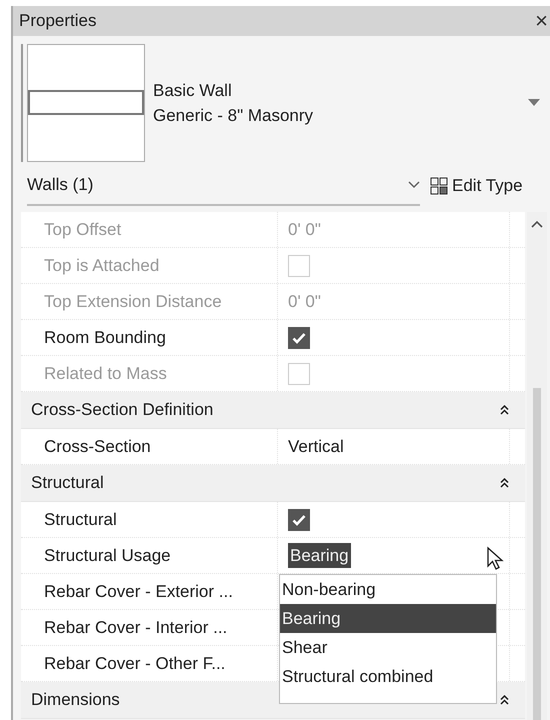 The height and width of the screenshot is (720, 550). Describe the element at coordinates (439, 186) in the screenshot. I see `edit-type-icon` at that location.